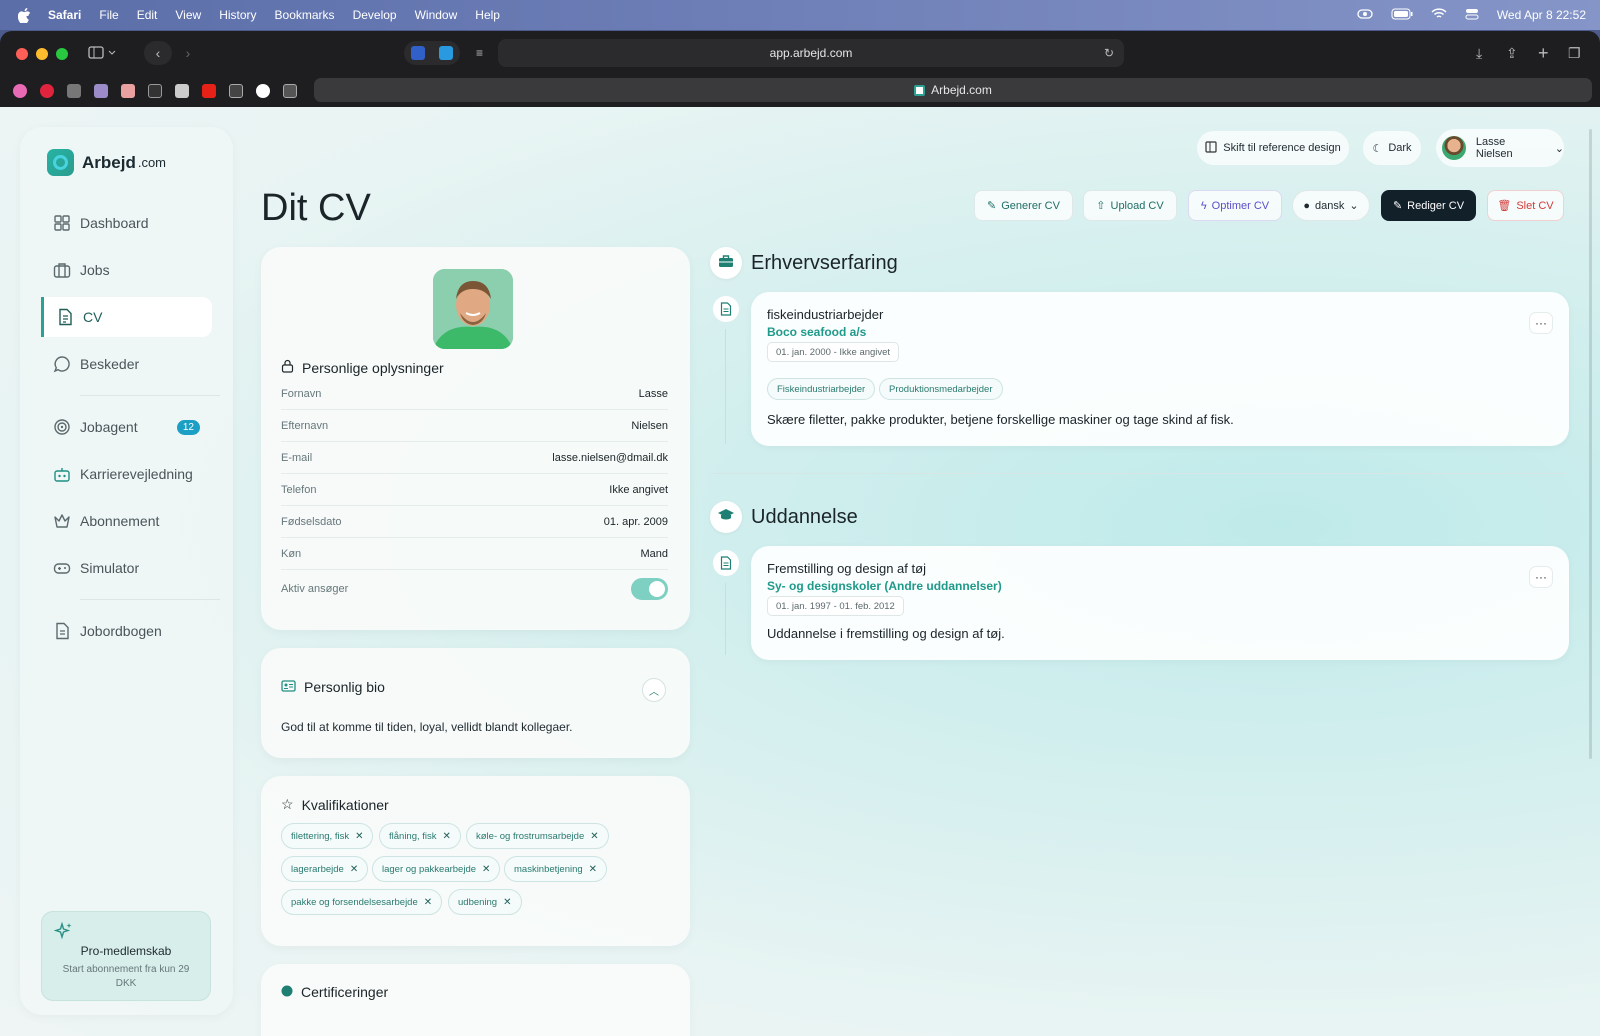 Image resolution: width=1600 pixels, height=1036 pixels. Describe the element at coordinates (1402, 15) in the screenshot. I see `battery-icon` at that location.